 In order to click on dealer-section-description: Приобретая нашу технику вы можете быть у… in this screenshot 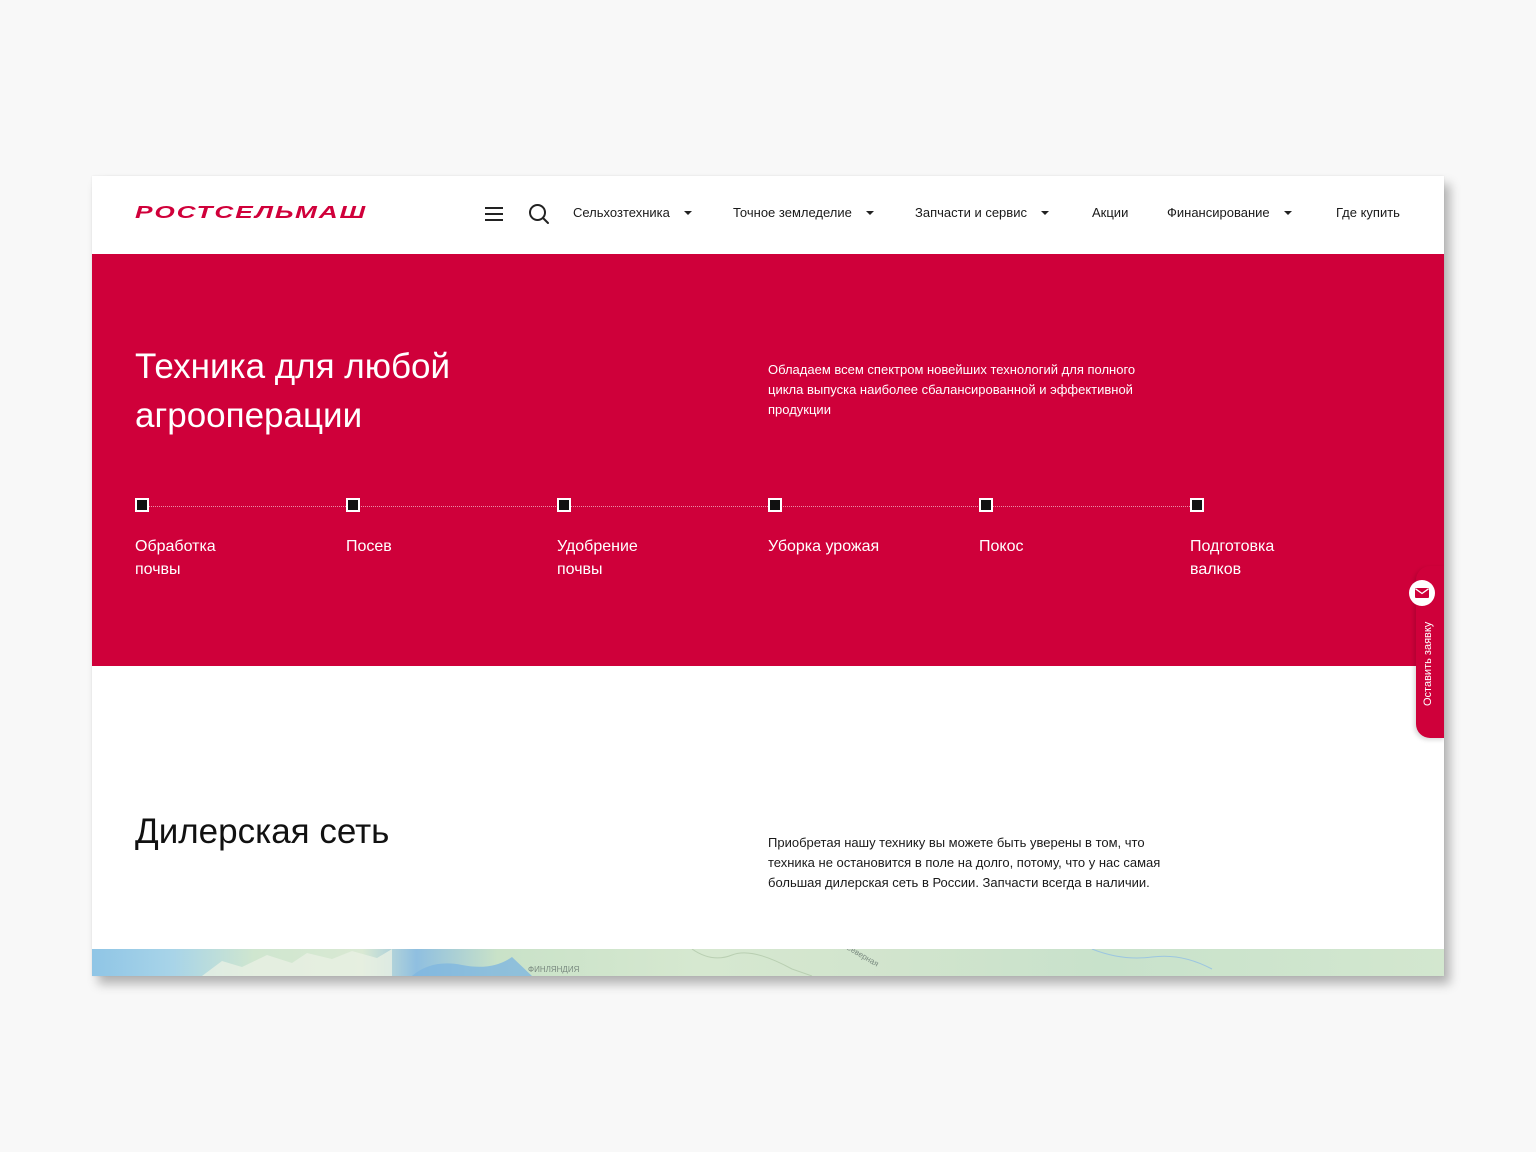, I will do `click(964, 862)`.